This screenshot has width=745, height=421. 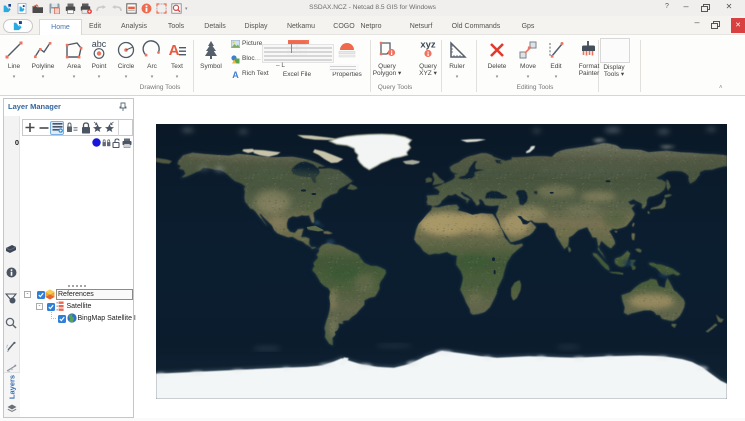 I want to click on svg-text: Layers, so click(x=12, y=387).